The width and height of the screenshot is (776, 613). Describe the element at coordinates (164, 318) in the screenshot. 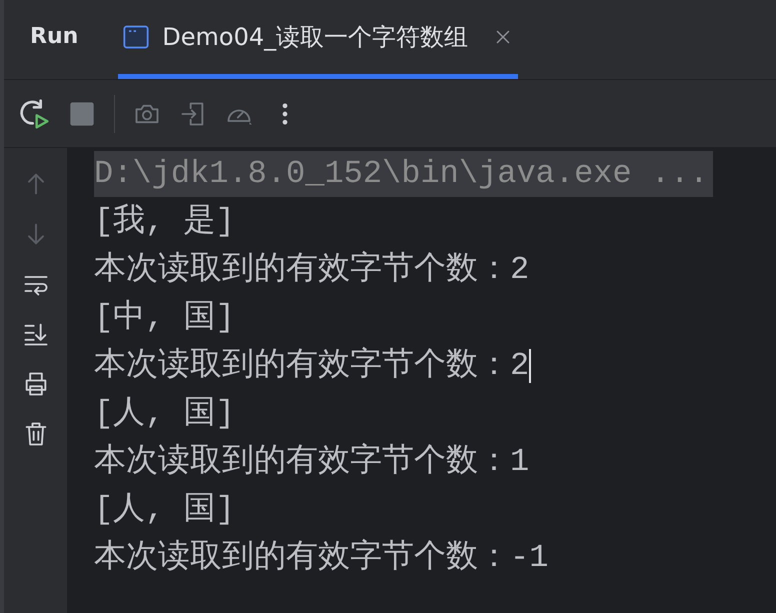

I see `console-output-line: [中, 国]` at that location.